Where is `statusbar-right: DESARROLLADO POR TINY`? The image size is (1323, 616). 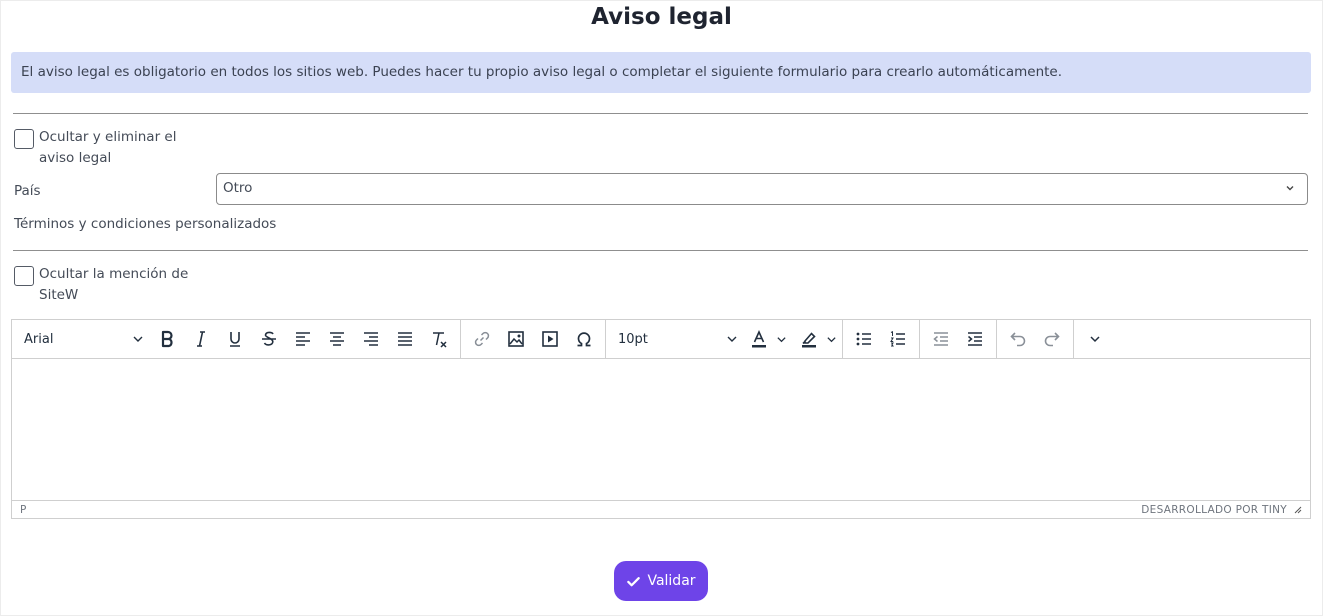 statusbar-right: DESARROLLADO POR TINY is located at coordinates (1221, 510).